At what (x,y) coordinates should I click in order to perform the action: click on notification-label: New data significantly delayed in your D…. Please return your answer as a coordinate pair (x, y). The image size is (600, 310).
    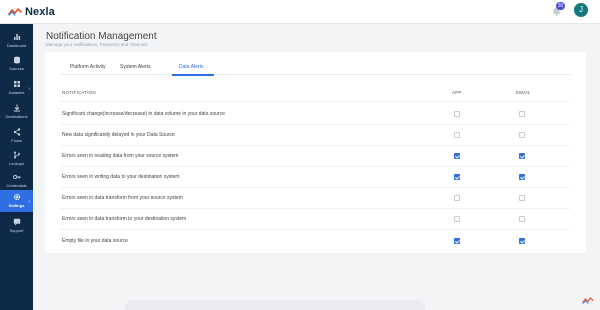
    Looking at the image, I should click on (118, 135).